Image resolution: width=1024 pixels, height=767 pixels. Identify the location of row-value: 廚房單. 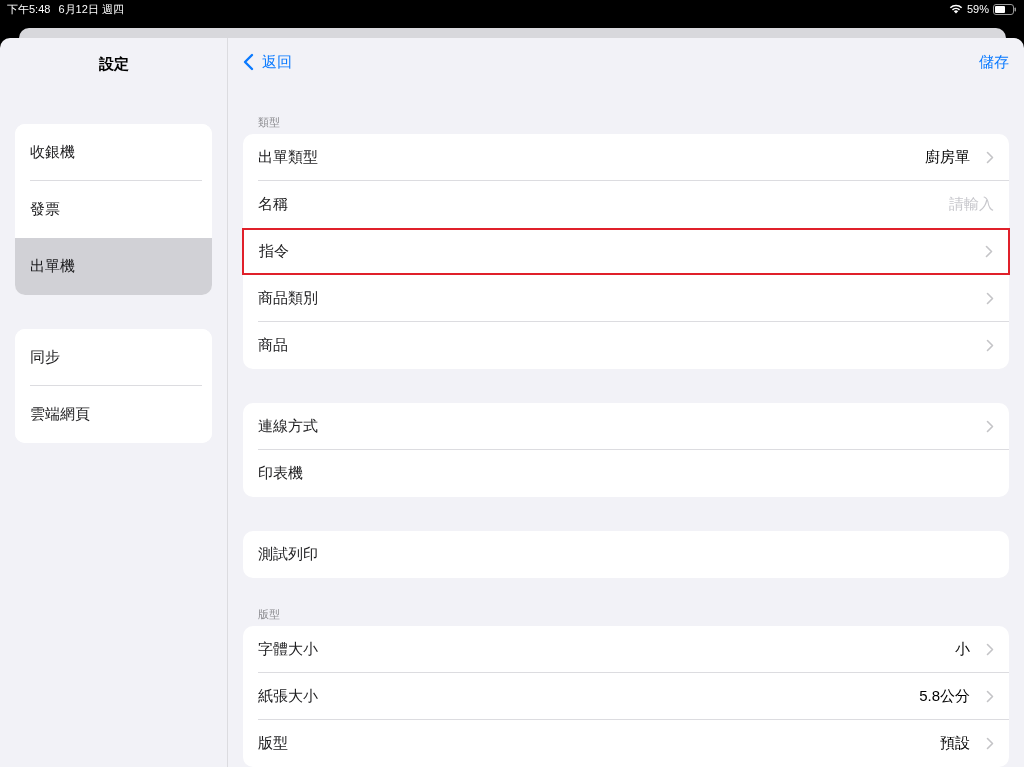
(947, 157).